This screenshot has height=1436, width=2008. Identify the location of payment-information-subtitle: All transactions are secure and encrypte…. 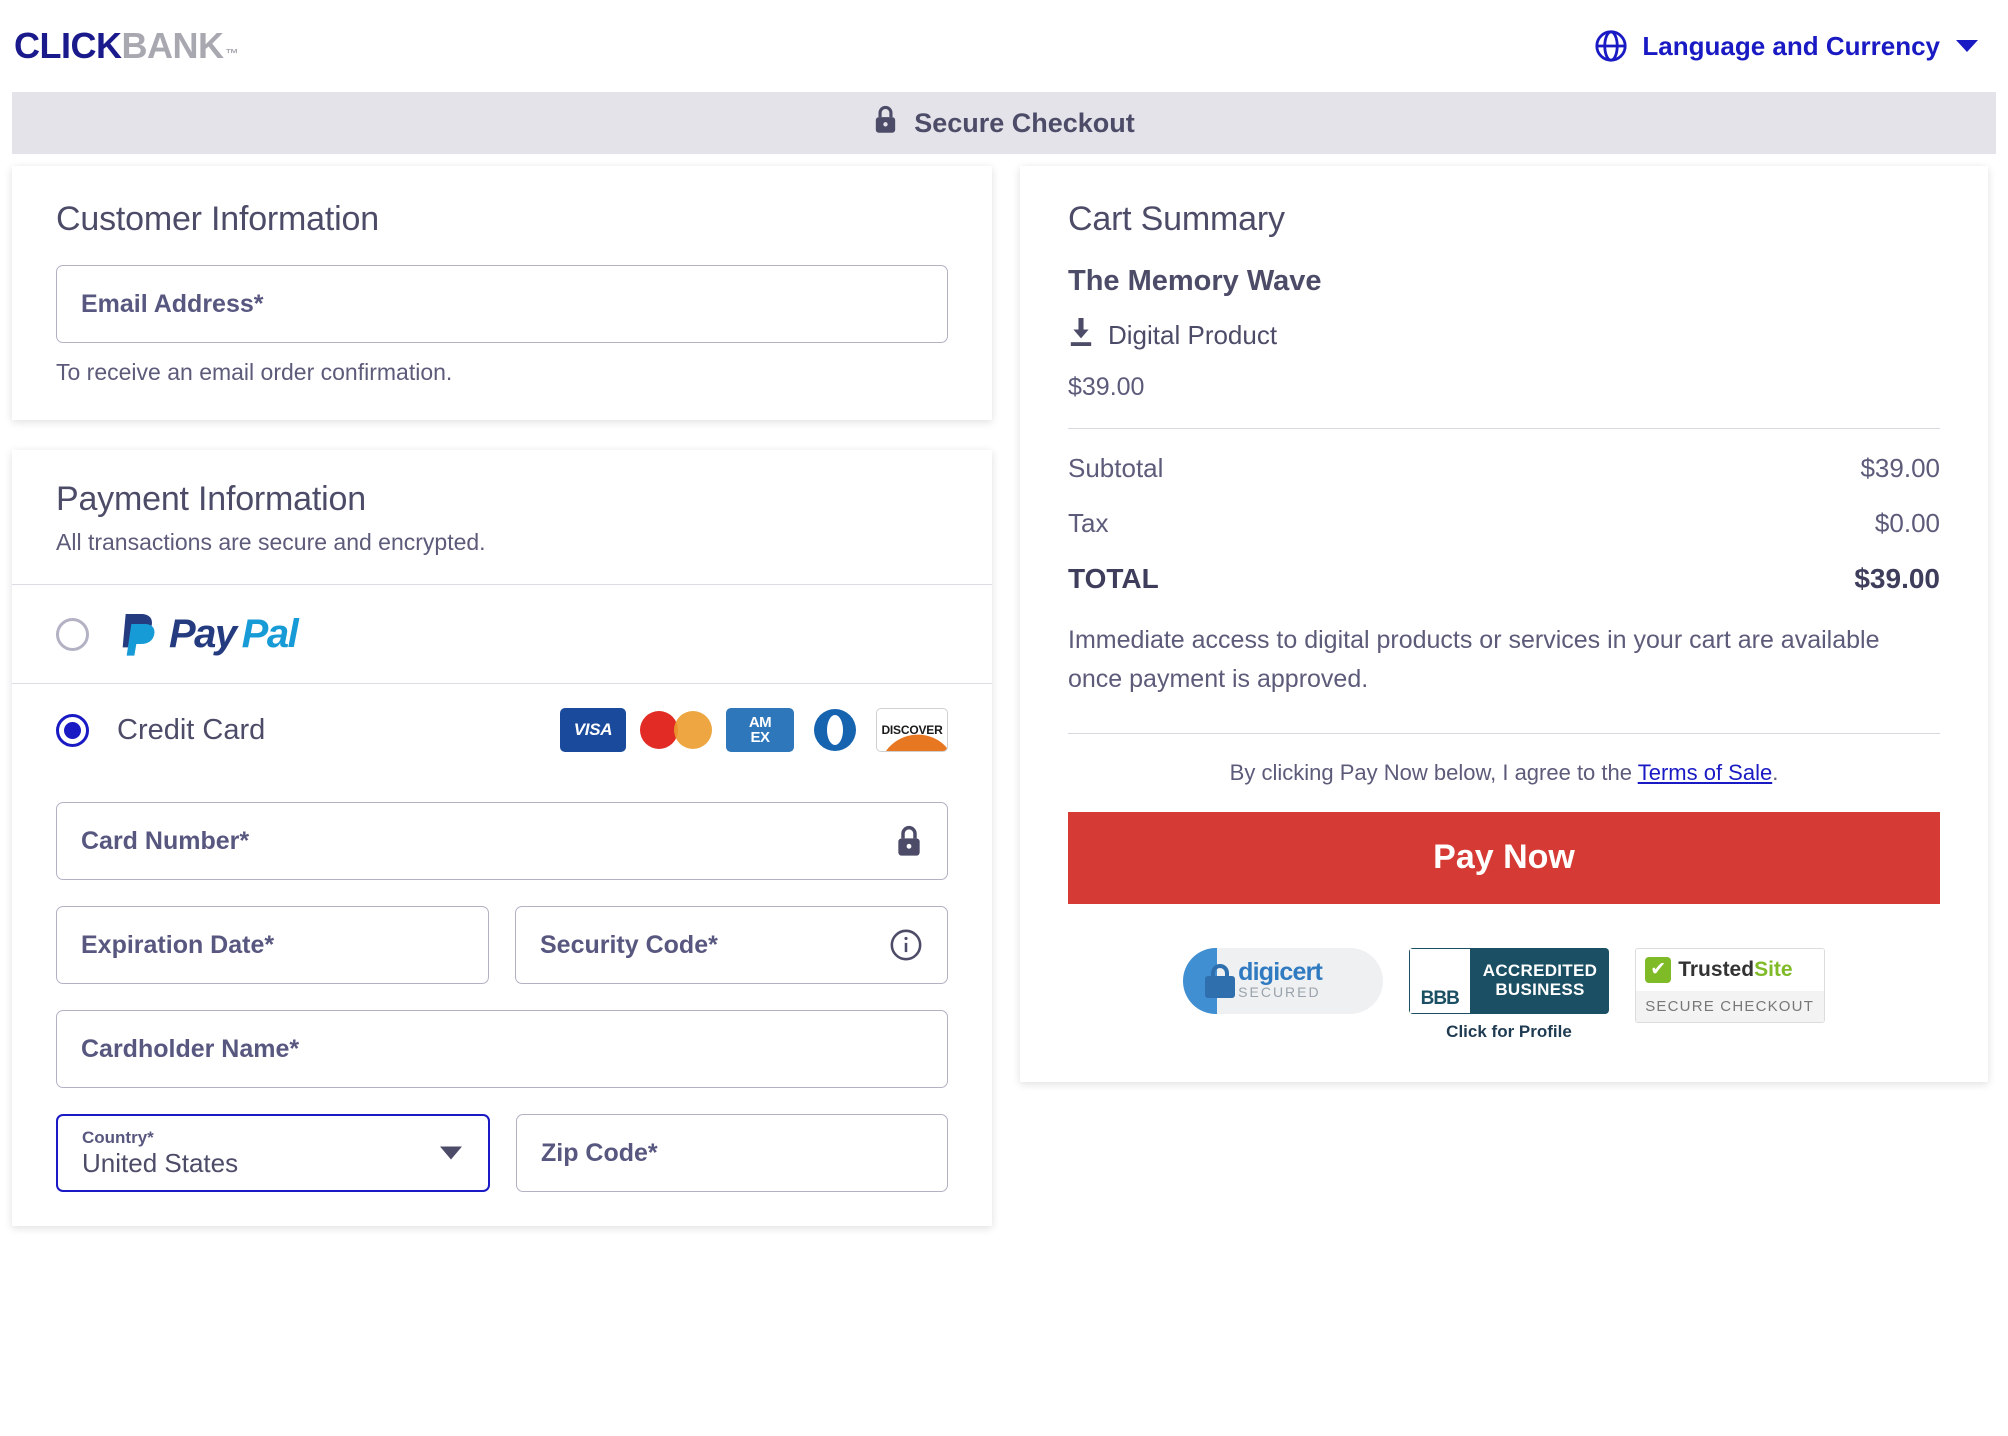
(271, 542).